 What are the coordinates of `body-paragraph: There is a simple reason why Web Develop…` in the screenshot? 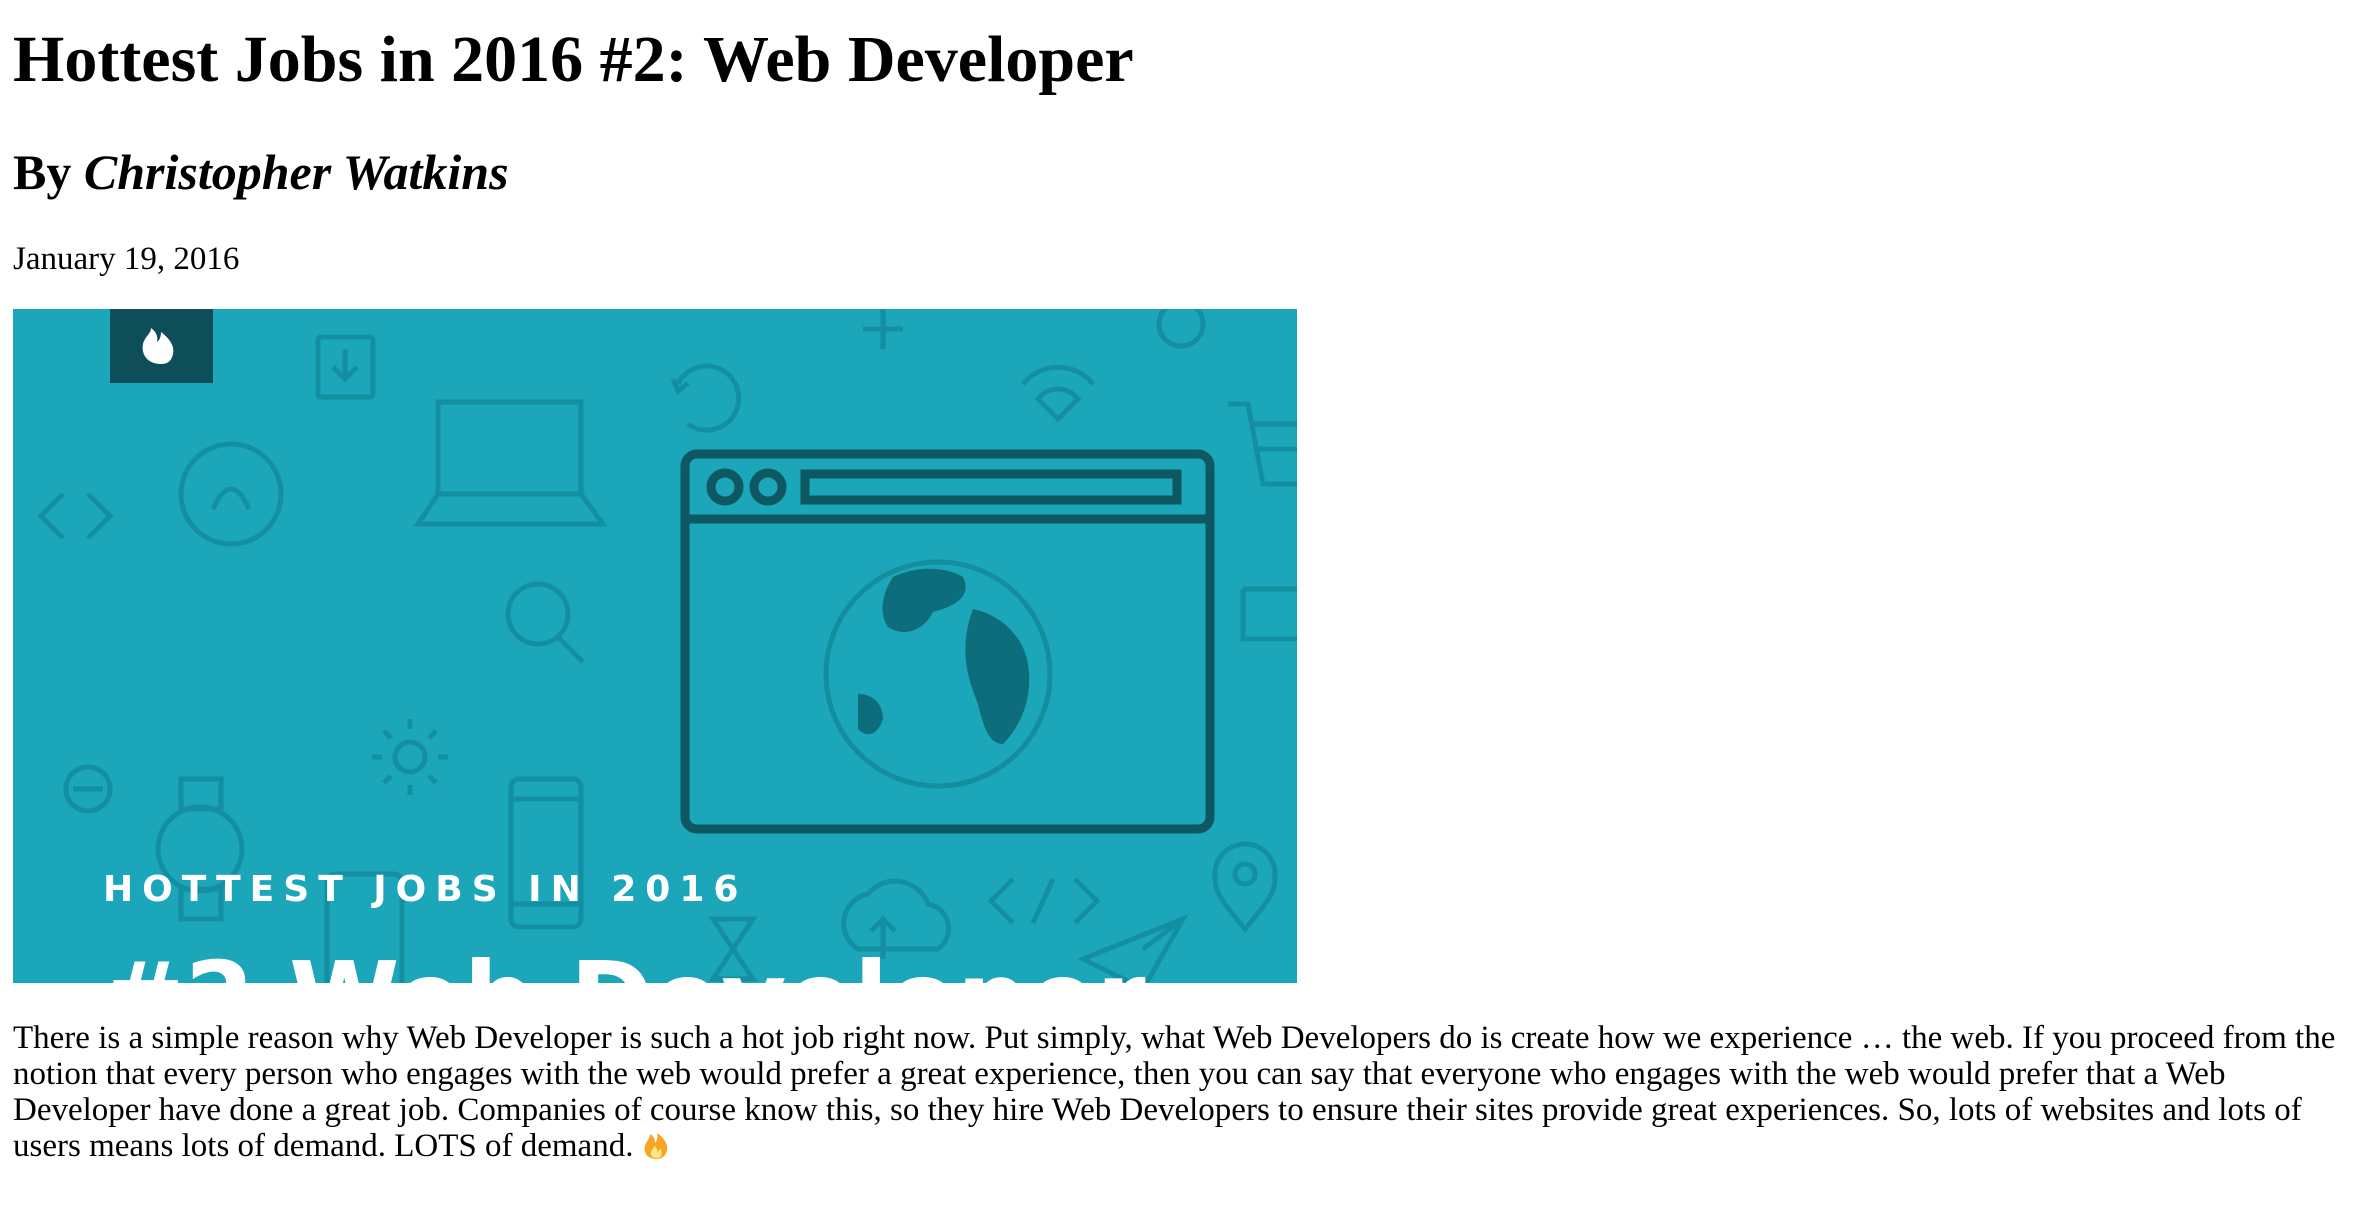 It's located at (1183, 1094).